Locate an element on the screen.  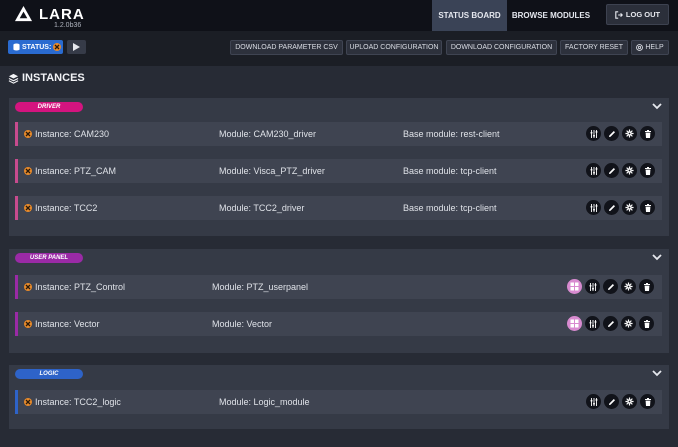
module-name: Module: Visca_PTZ_driver is located at coordinates (272, 171).